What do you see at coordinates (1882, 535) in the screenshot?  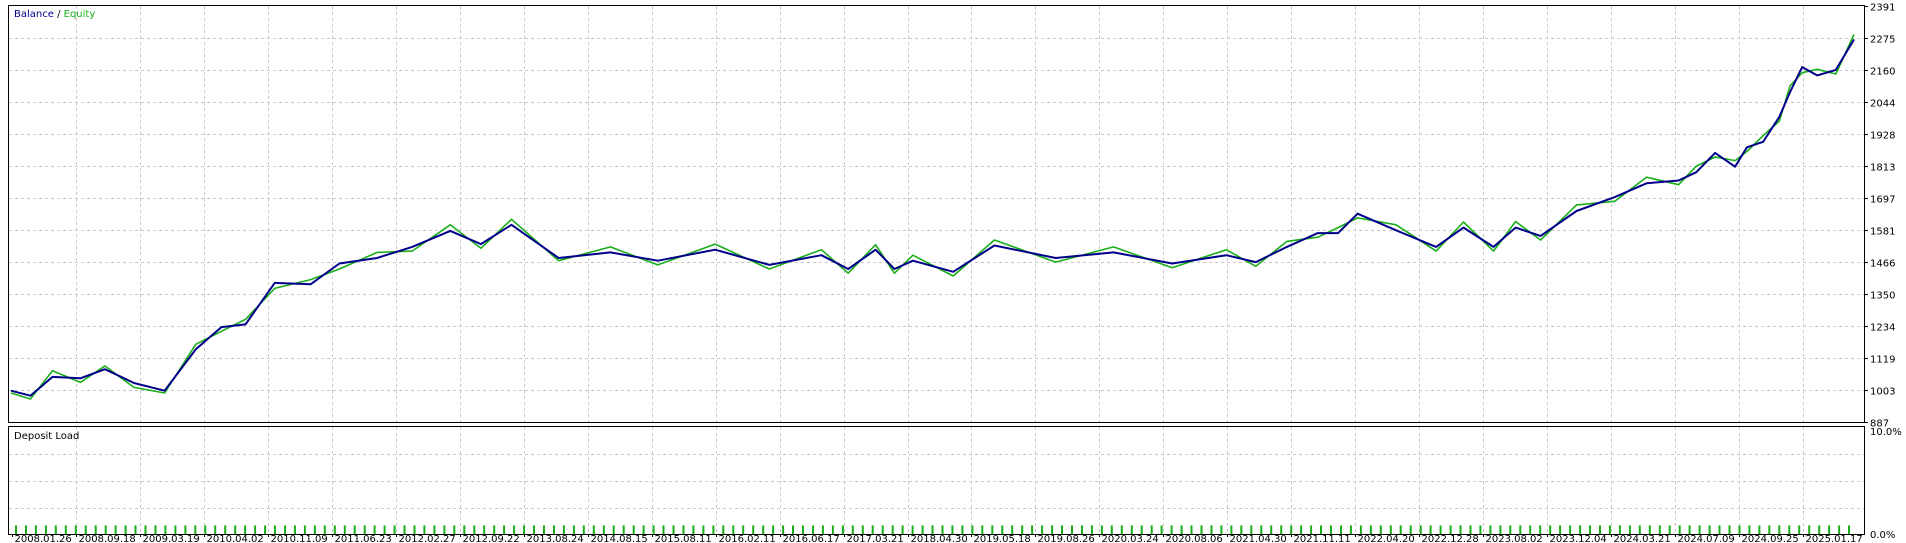 I see `deposit-y-tick-label: 0.0%` at bounding box center [1882, 535].